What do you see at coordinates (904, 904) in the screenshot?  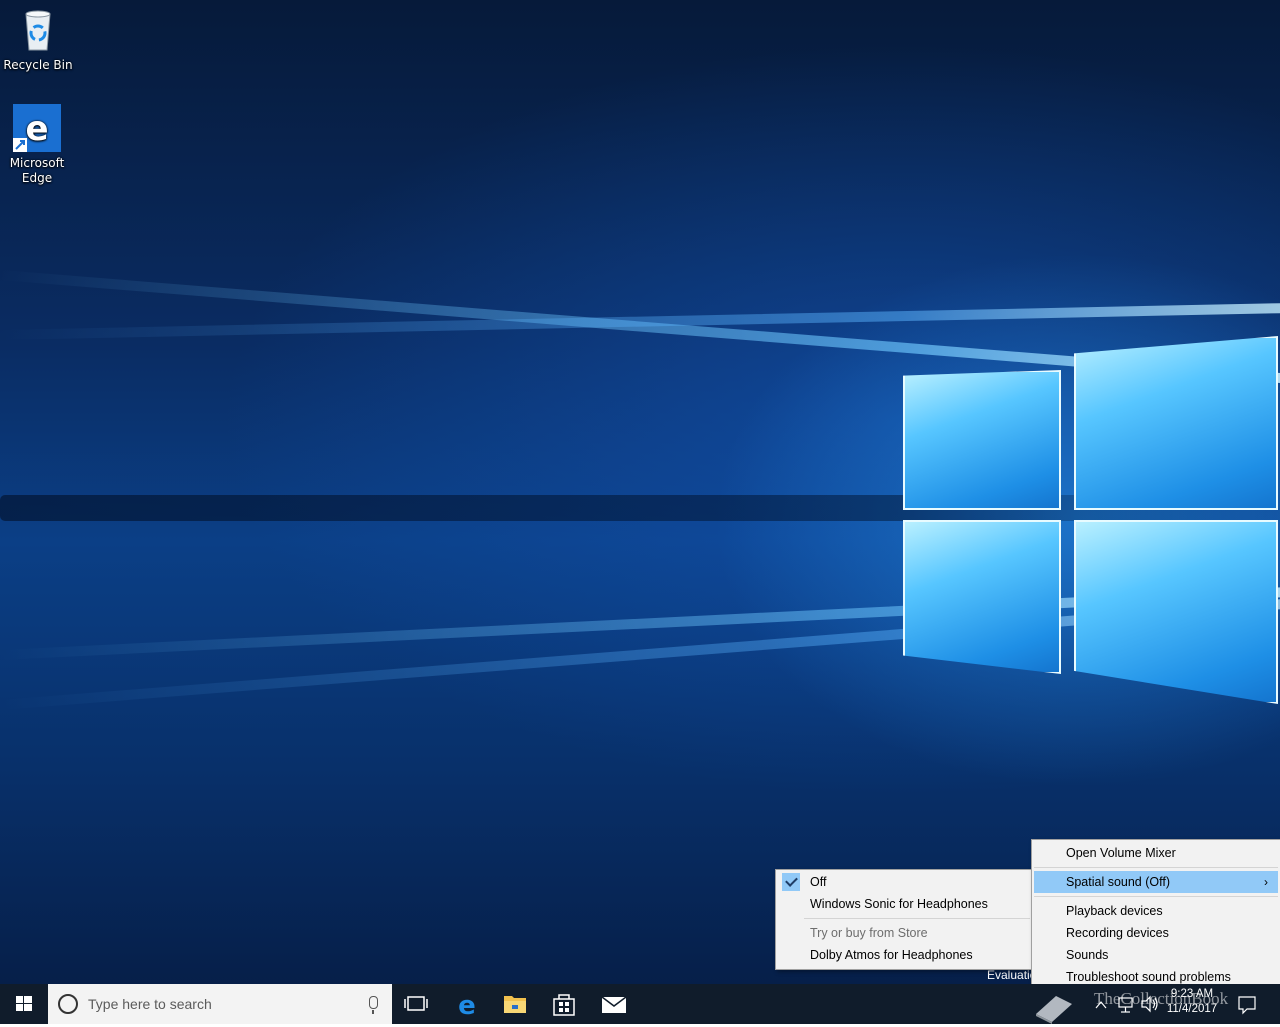 I see `menu-item-windows-sonic: Windows Sonic for Headphones` at bounding box center [904, 904].